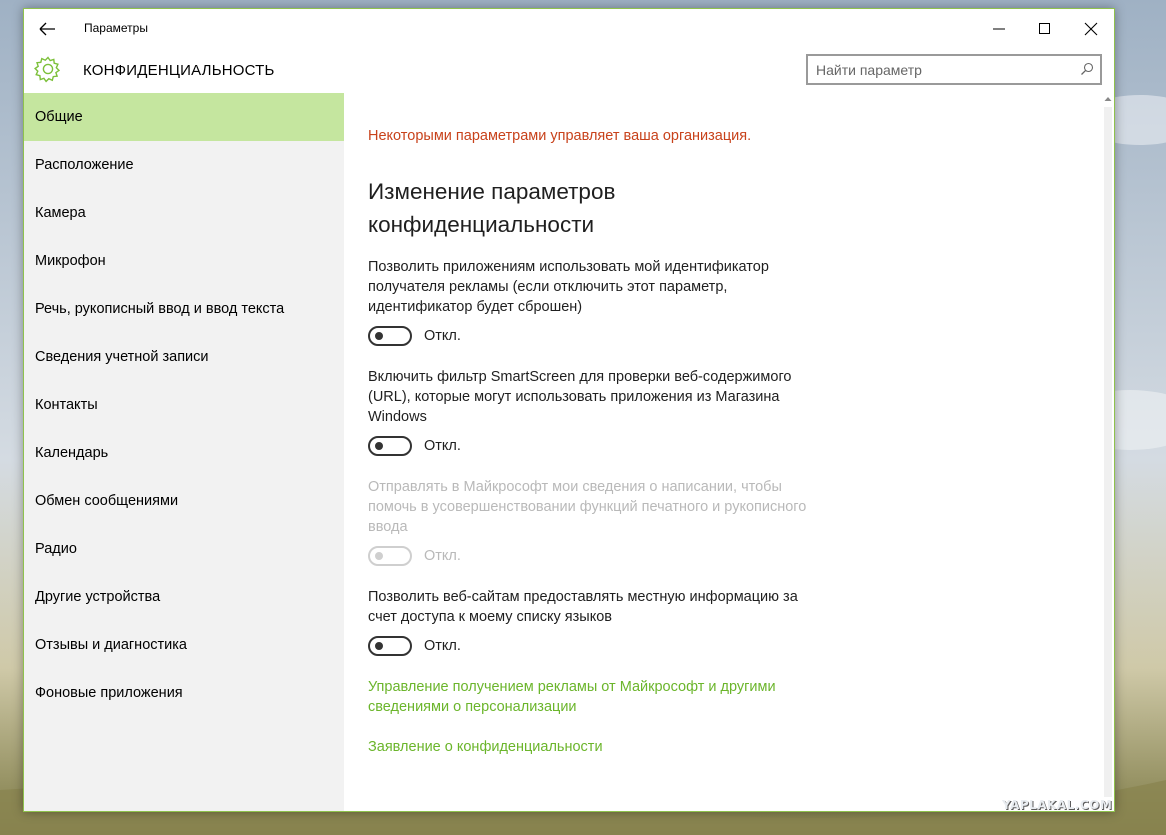 Image resolution: width=1166 pixels, height=835 pixels. What do you see at coordinates (390, 446) in the screenshot?
I see `toggle-smartscreen` at bounding box center [390, 446].